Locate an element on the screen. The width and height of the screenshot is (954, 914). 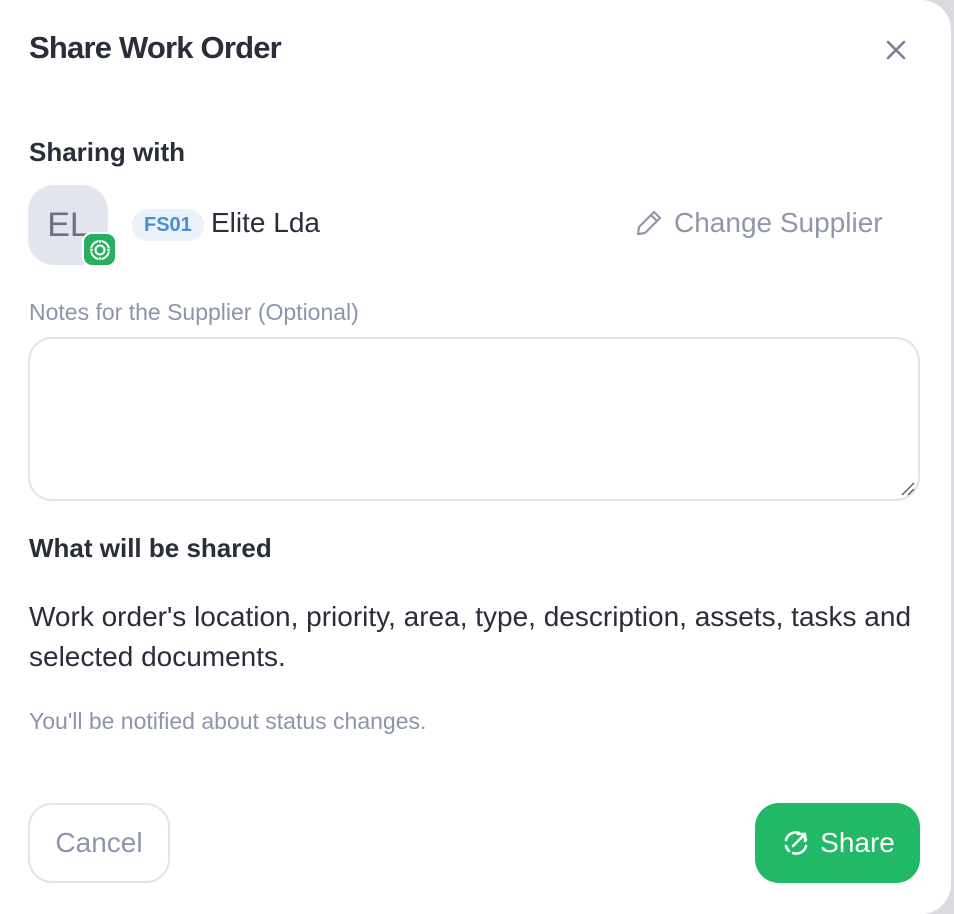
close-icon is located at coordinates (896, 50).